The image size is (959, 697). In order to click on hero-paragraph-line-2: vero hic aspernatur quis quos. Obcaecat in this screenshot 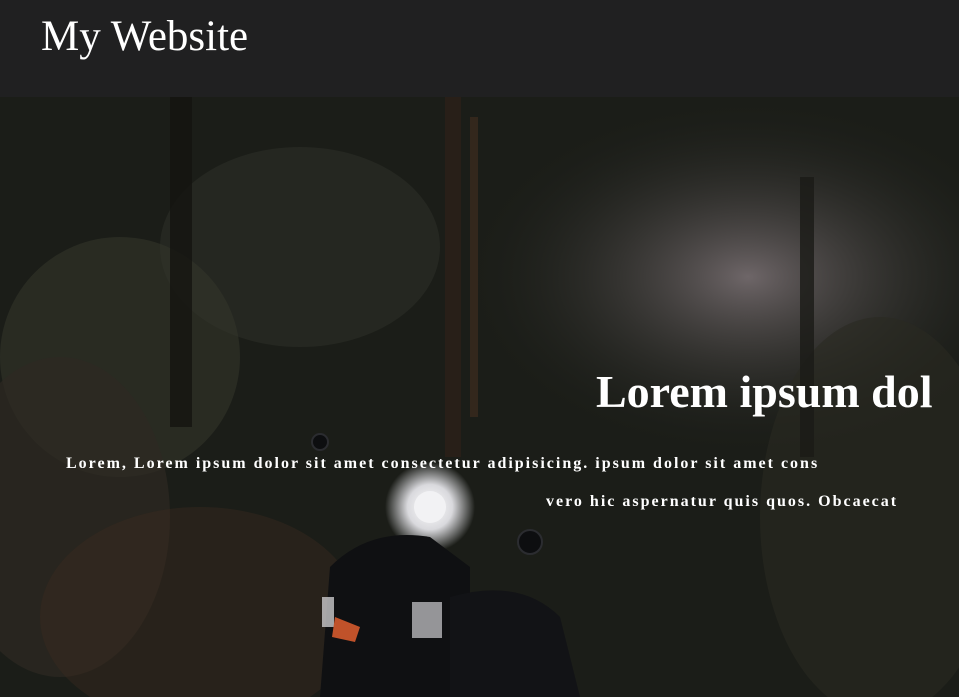, I will do `click(722, 501)`.